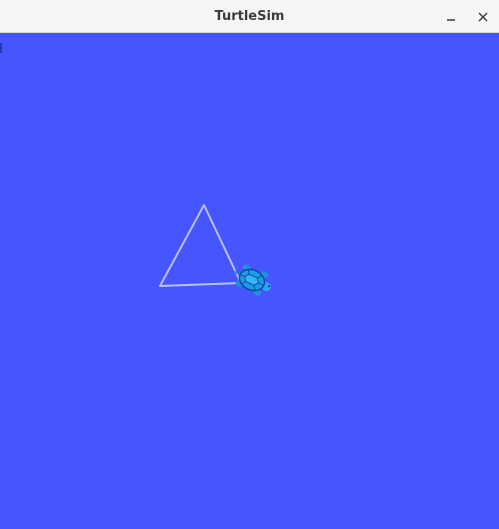 The image size is (499, 529). Describe the element at coordinates (451, 20) in the screenshot. I see `minimize-icon` at that location.